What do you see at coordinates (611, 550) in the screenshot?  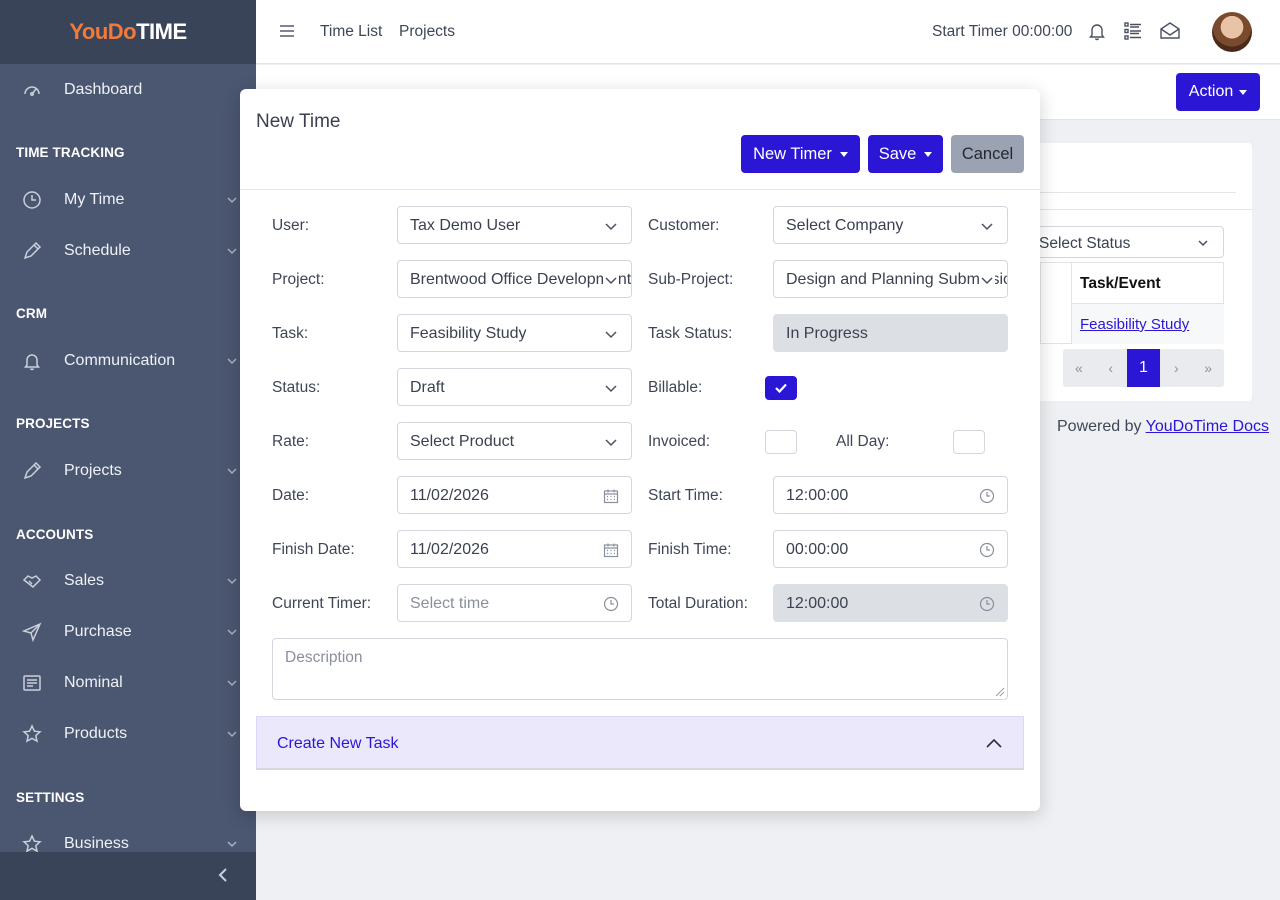 I see `calendar-icon` at bounding box center [611, 550].